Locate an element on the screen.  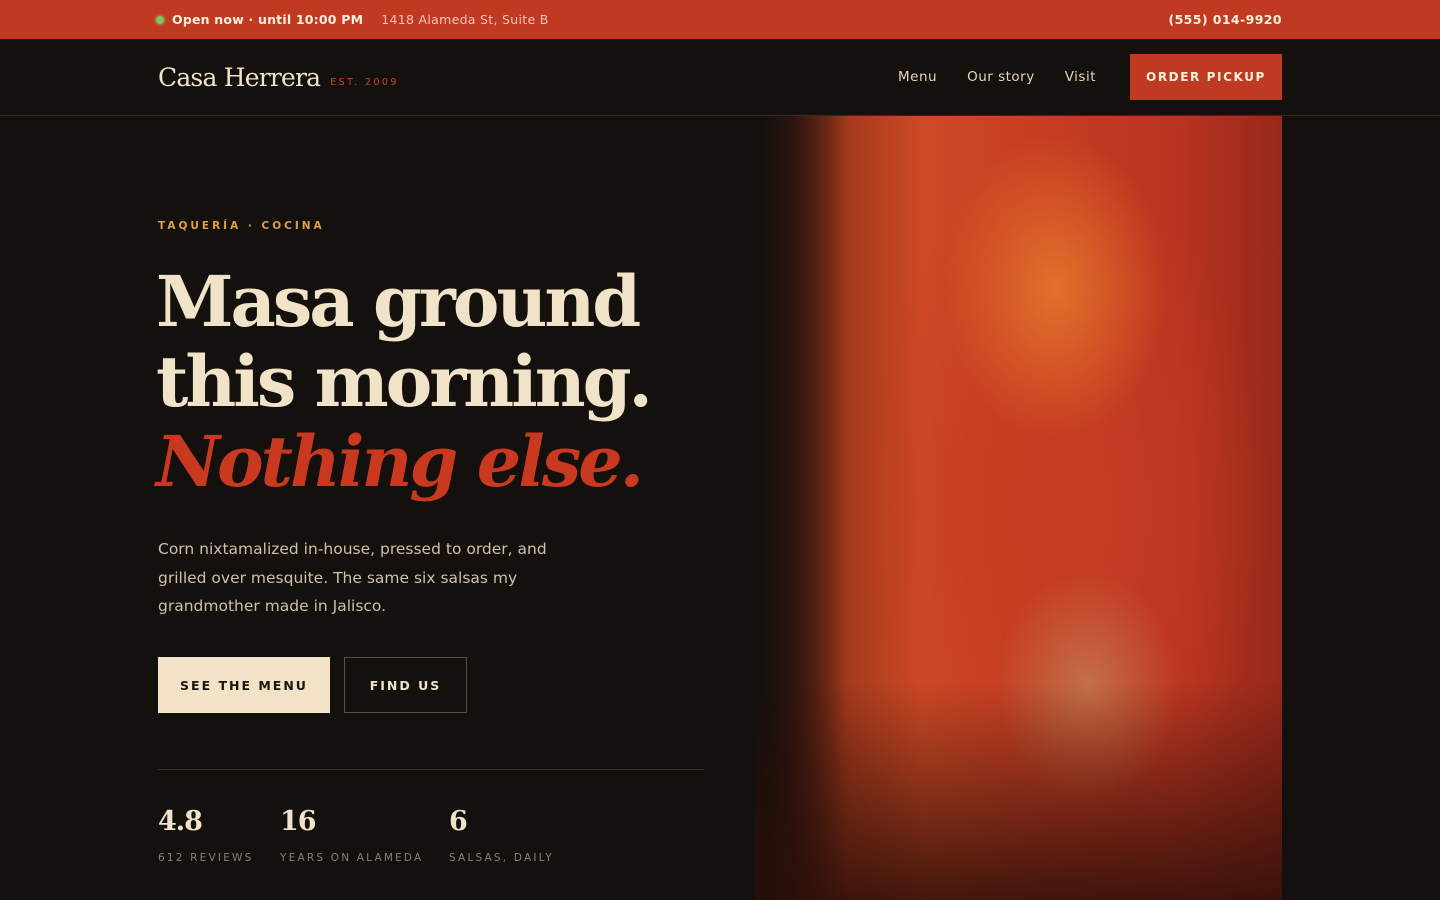
open-status-text: Open now · until 10:00 PM is located at coordinates (268, 19).